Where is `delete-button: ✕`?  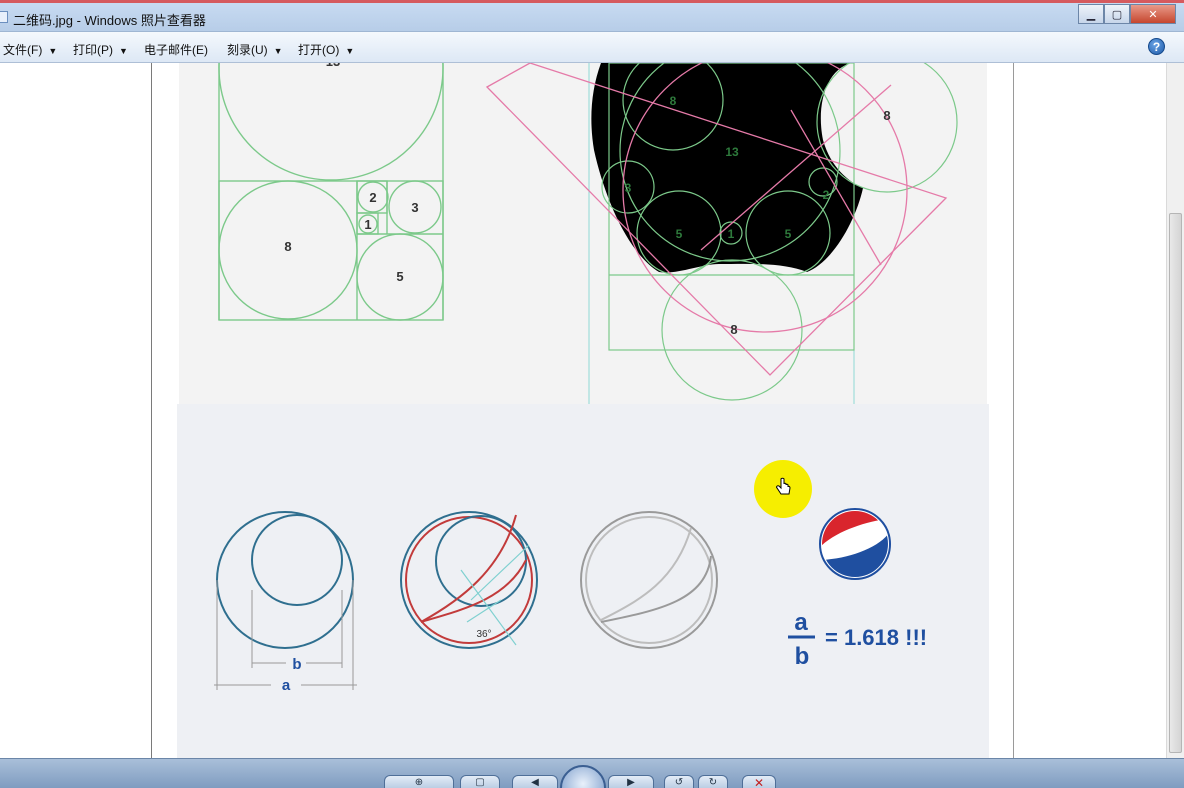 delete-button: ✕ is located at coordinates (759, 781).